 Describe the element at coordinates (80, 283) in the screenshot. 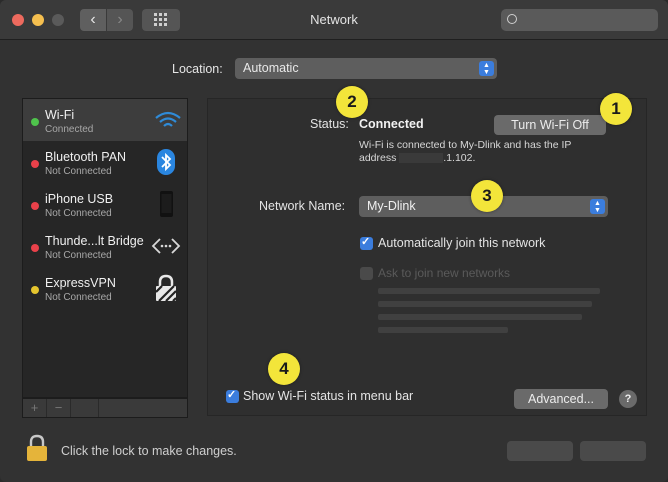

I see `service-name: ExpressVPN` at that location.